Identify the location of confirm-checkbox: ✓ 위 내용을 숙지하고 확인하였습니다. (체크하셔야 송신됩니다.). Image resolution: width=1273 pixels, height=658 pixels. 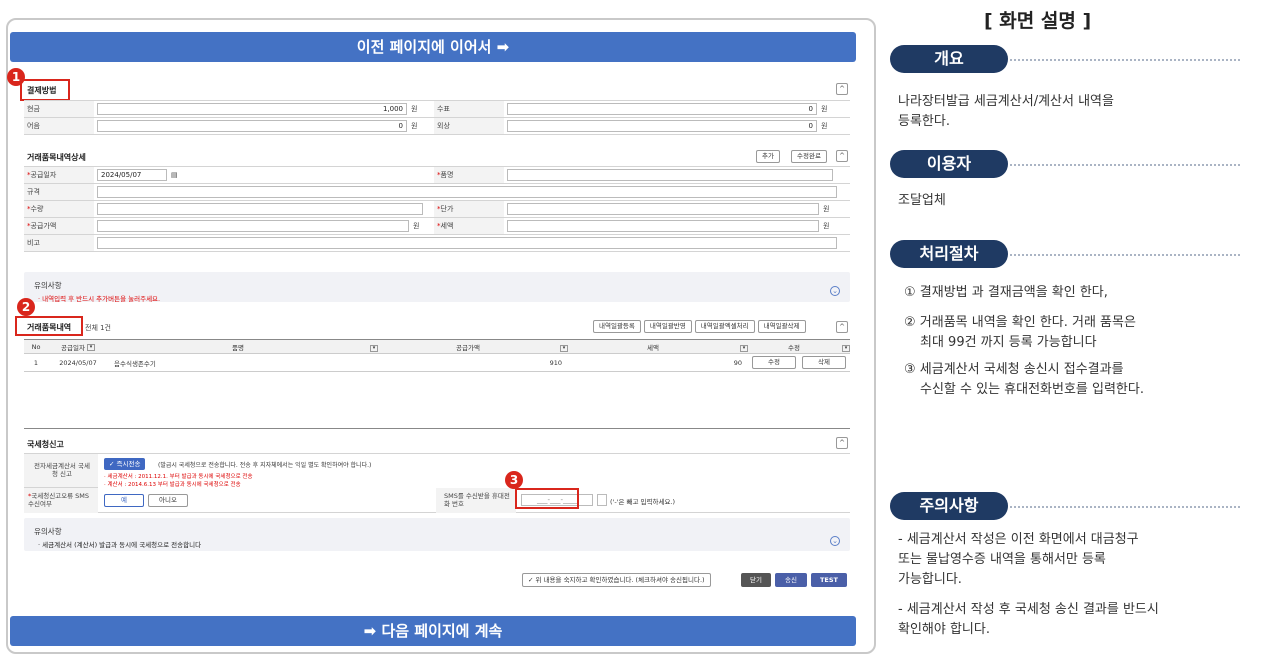
(616, 580).